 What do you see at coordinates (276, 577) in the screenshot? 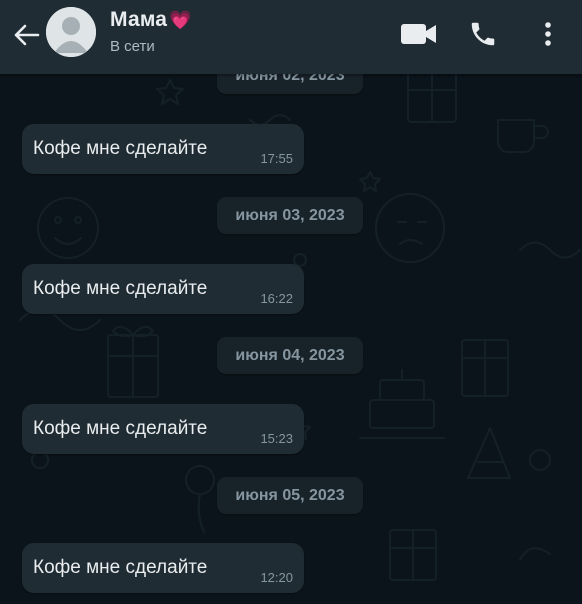
I see `message-time: 12:20` at bounding box center [276, 577].